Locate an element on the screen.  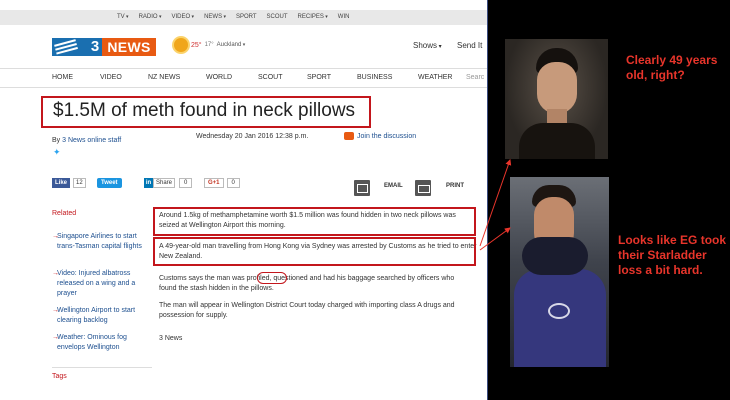
byline: By 3 News online staff is located at coordinates (86, 140).